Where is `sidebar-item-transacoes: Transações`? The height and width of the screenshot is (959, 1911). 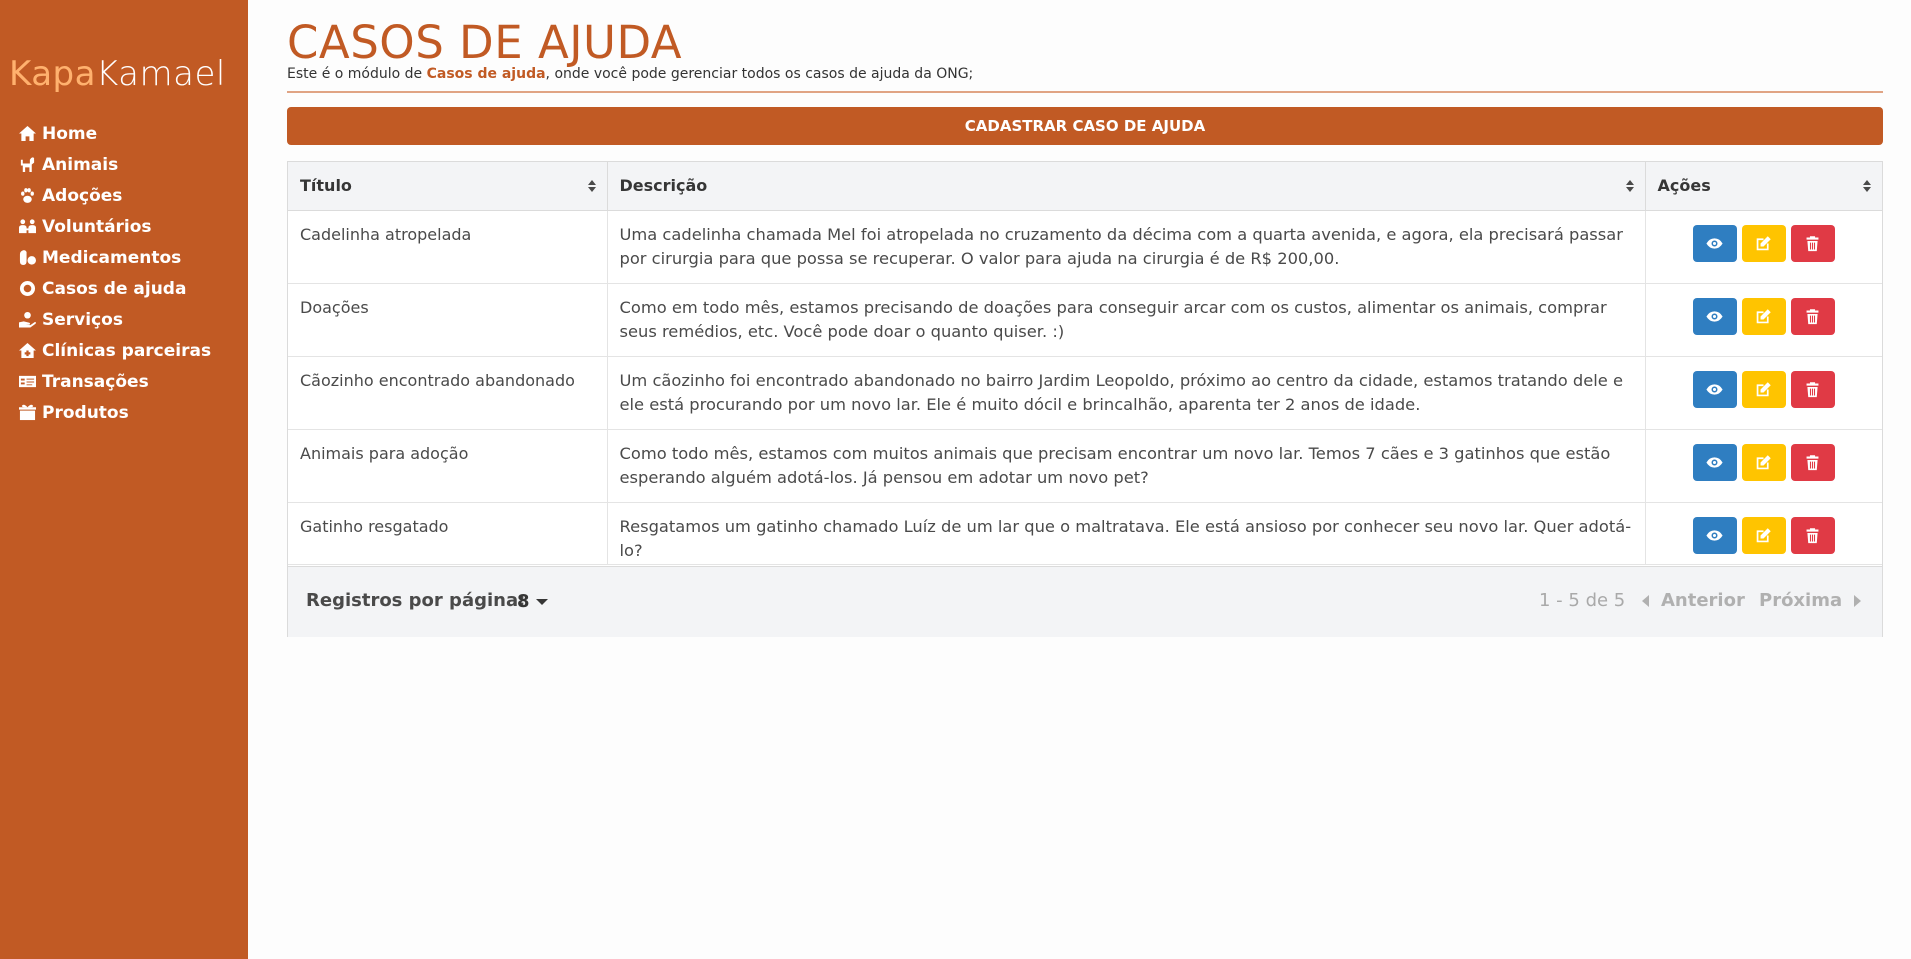
sidebar-item-transacoes: Transações is located at coordinates (130, 381).